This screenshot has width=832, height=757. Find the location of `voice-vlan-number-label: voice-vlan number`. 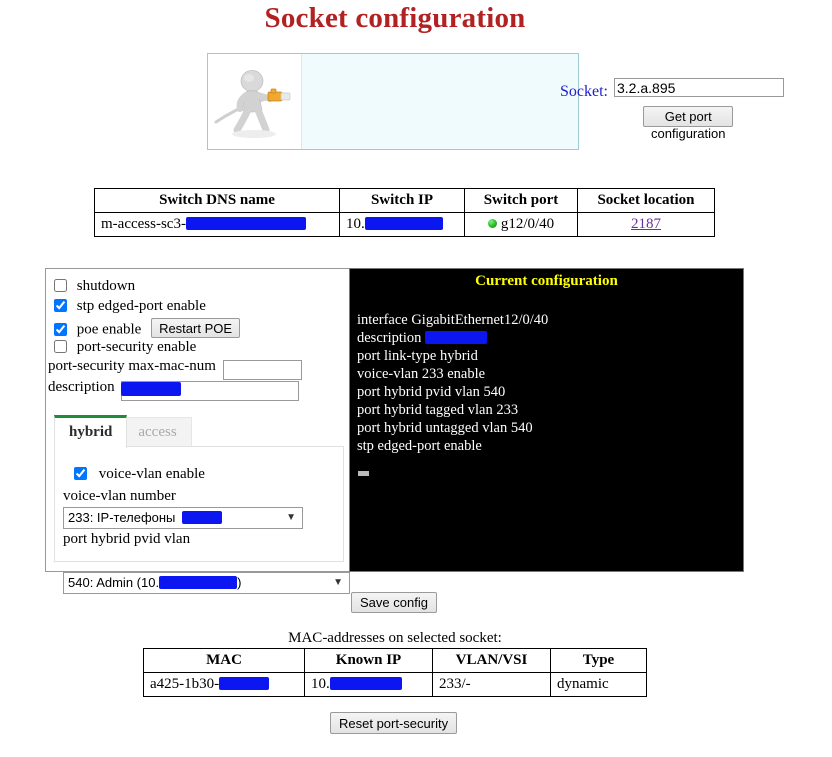

voice-vlan-number-label: voice-vlan number is located at coordinates (119, 496).